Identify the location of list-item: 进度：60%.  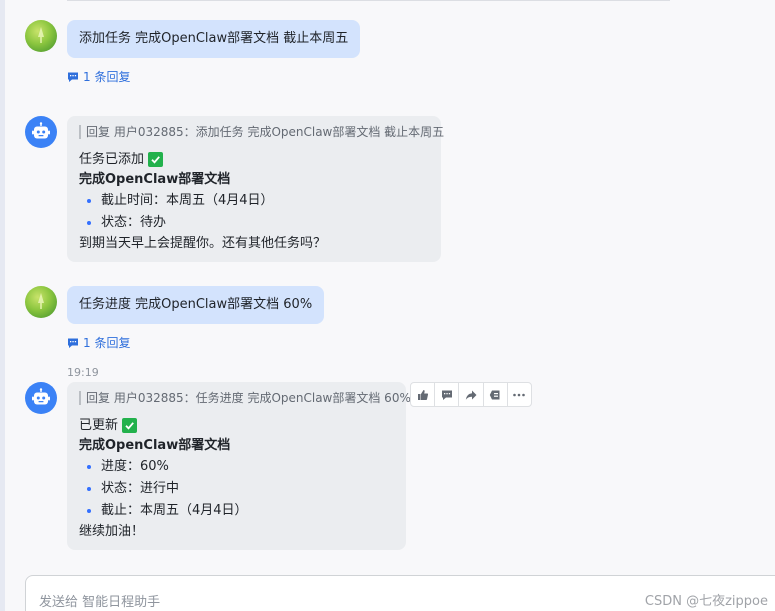
(236, 467).